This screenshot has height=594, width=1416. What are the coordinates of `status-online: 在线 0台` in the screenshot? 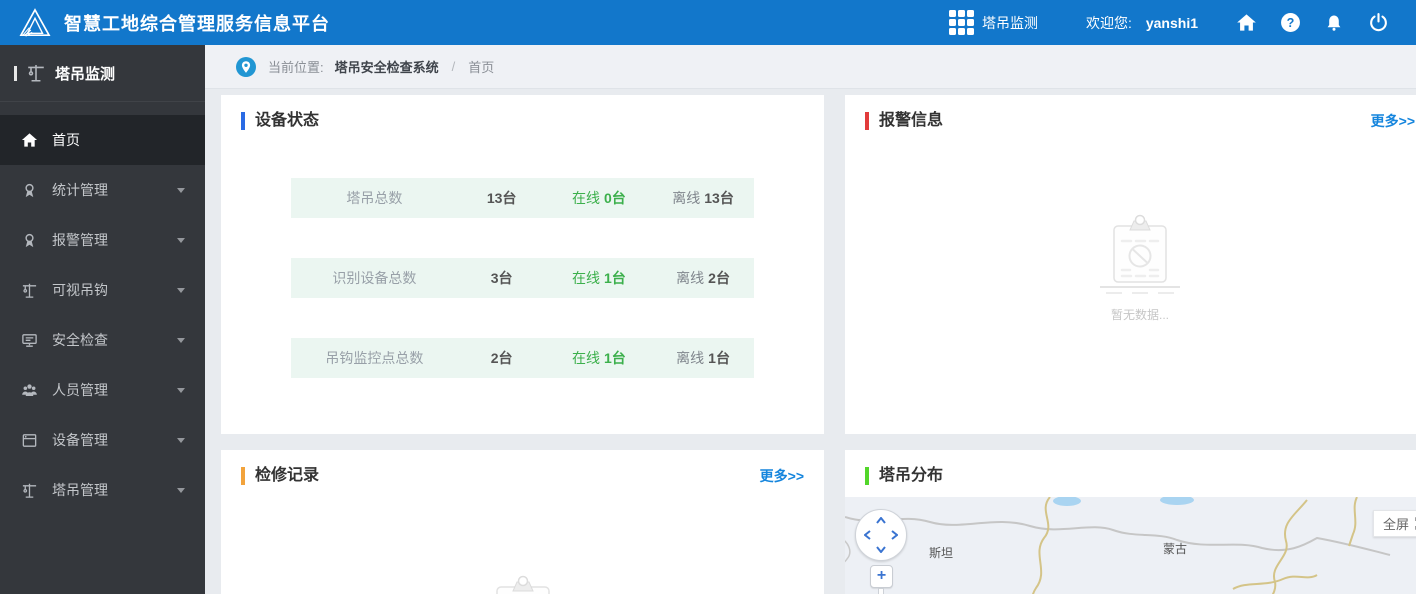 It's located at (598, 198).